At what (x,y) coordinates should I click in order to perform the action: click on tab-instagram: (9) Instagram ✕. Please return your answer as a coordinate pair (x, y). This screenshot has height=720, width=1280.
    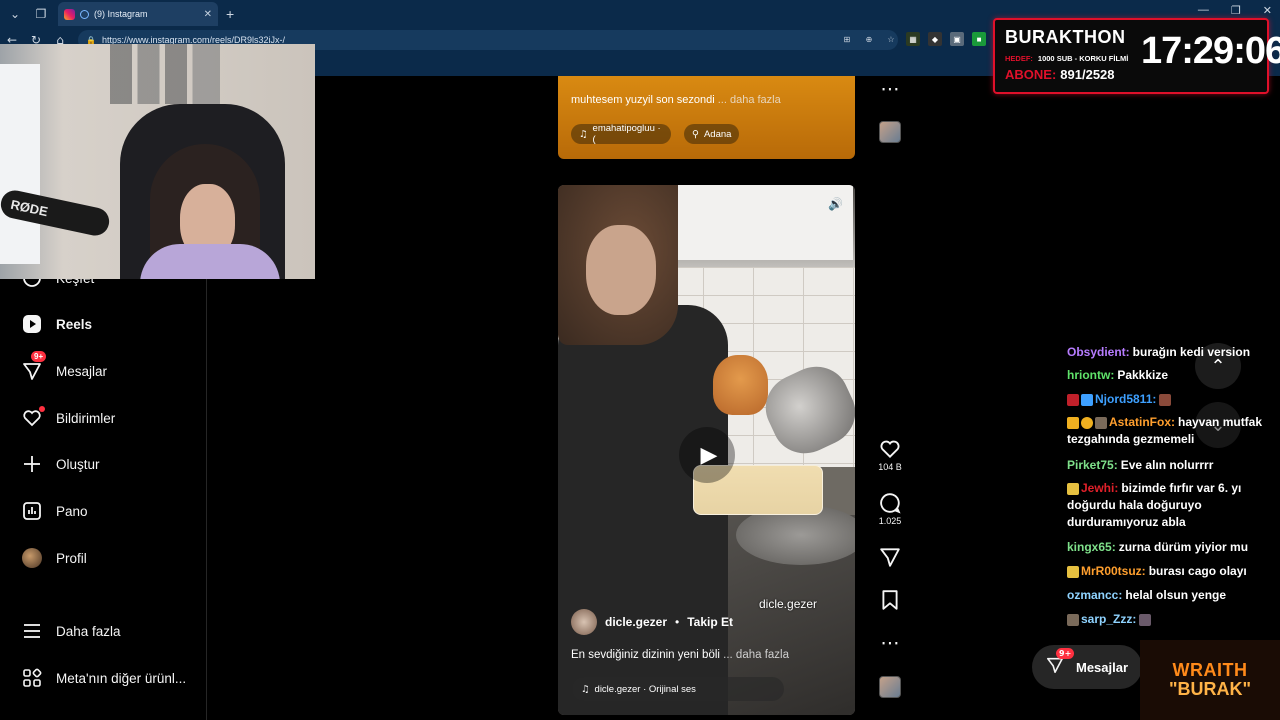
    Looking at the image, I should click on (138, 14).